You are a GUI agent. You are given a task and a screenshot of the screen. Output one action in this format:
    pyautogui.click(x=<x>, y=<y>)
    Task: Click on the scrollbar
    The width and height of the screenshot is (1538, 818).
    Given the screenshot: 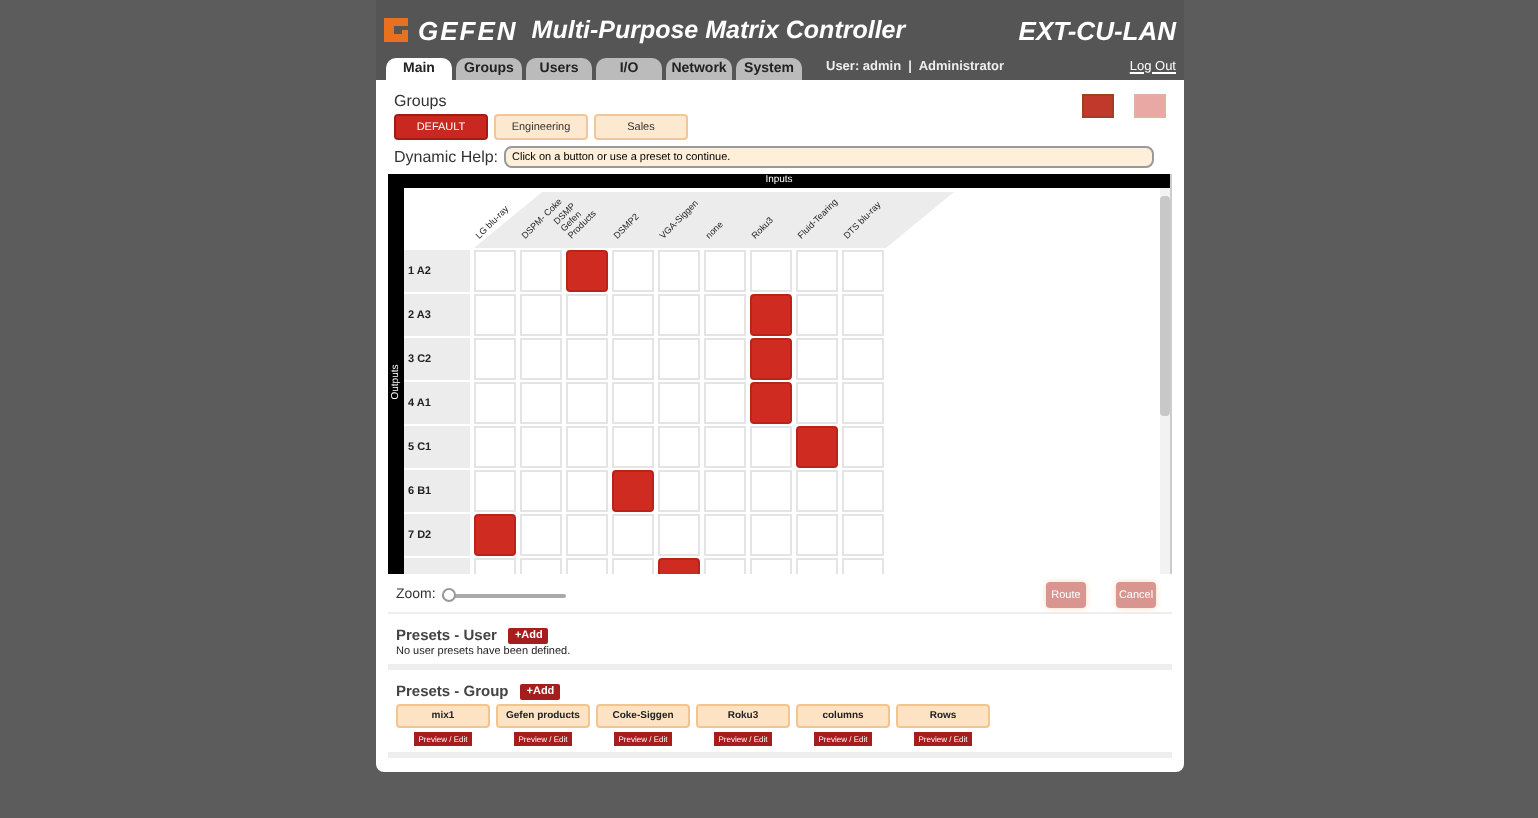 What is the action you would take?
    pyautogui.click(x=1165, y=381)
    